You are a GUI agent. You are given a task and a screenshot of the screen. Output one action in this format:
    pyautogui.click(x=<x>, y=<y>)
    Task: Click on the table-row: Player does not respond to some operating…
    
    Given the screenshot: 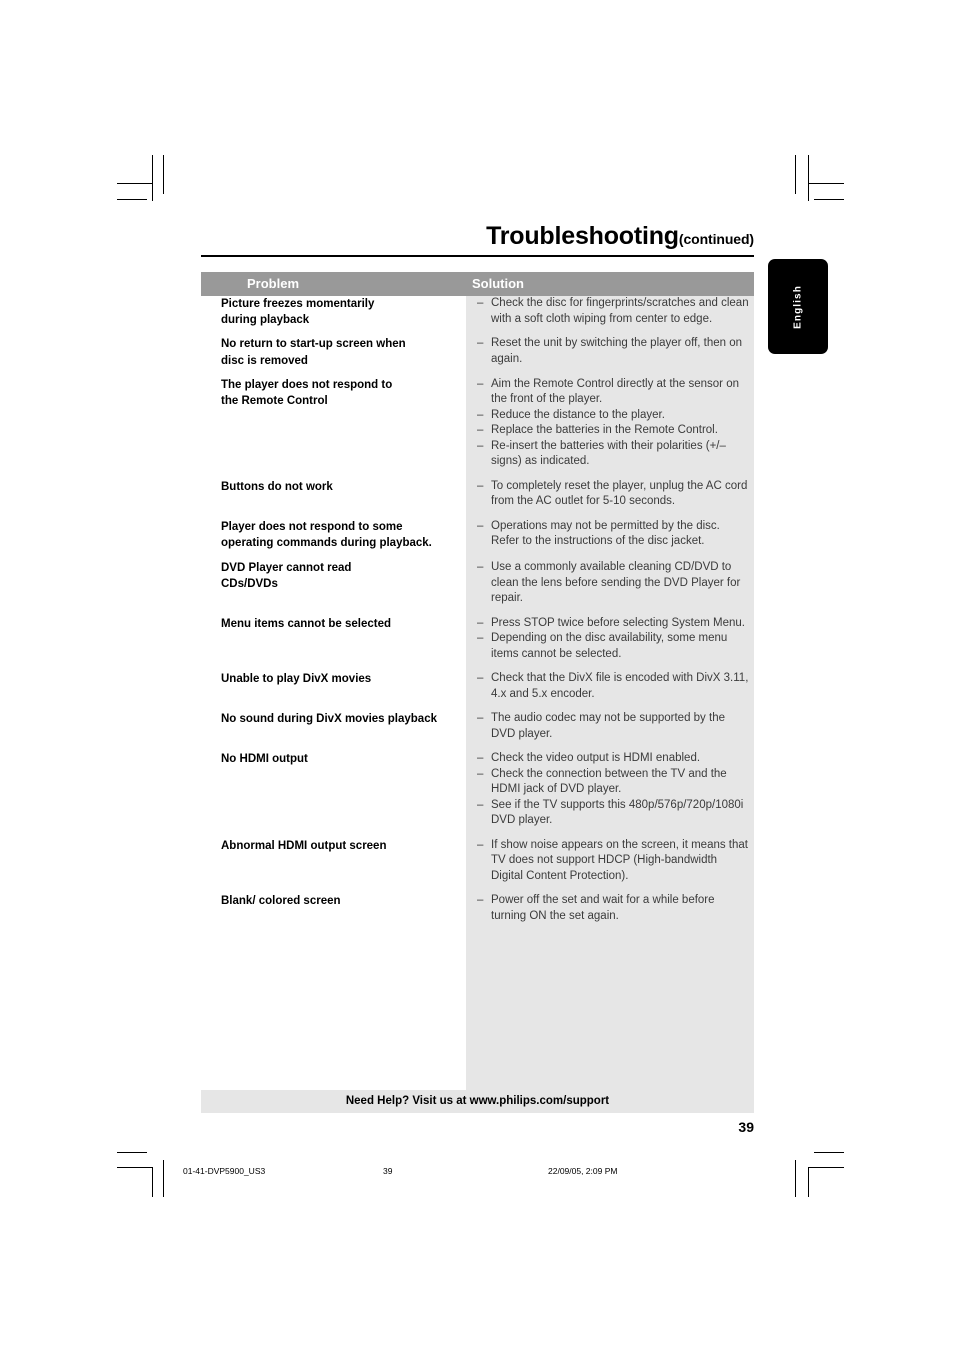 What is the action you would take?
    pyautogui.click(x=477, y=535)
    